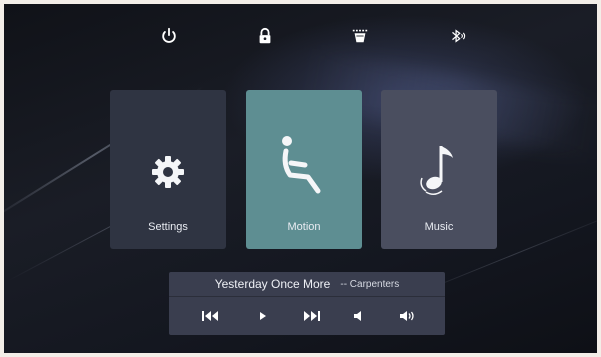 This screenshot has width=601, height=357. What do you see at coordinates (301, 165) in the screenshot?
I see `recline-seat-icon` at bounding box center [301, 165].